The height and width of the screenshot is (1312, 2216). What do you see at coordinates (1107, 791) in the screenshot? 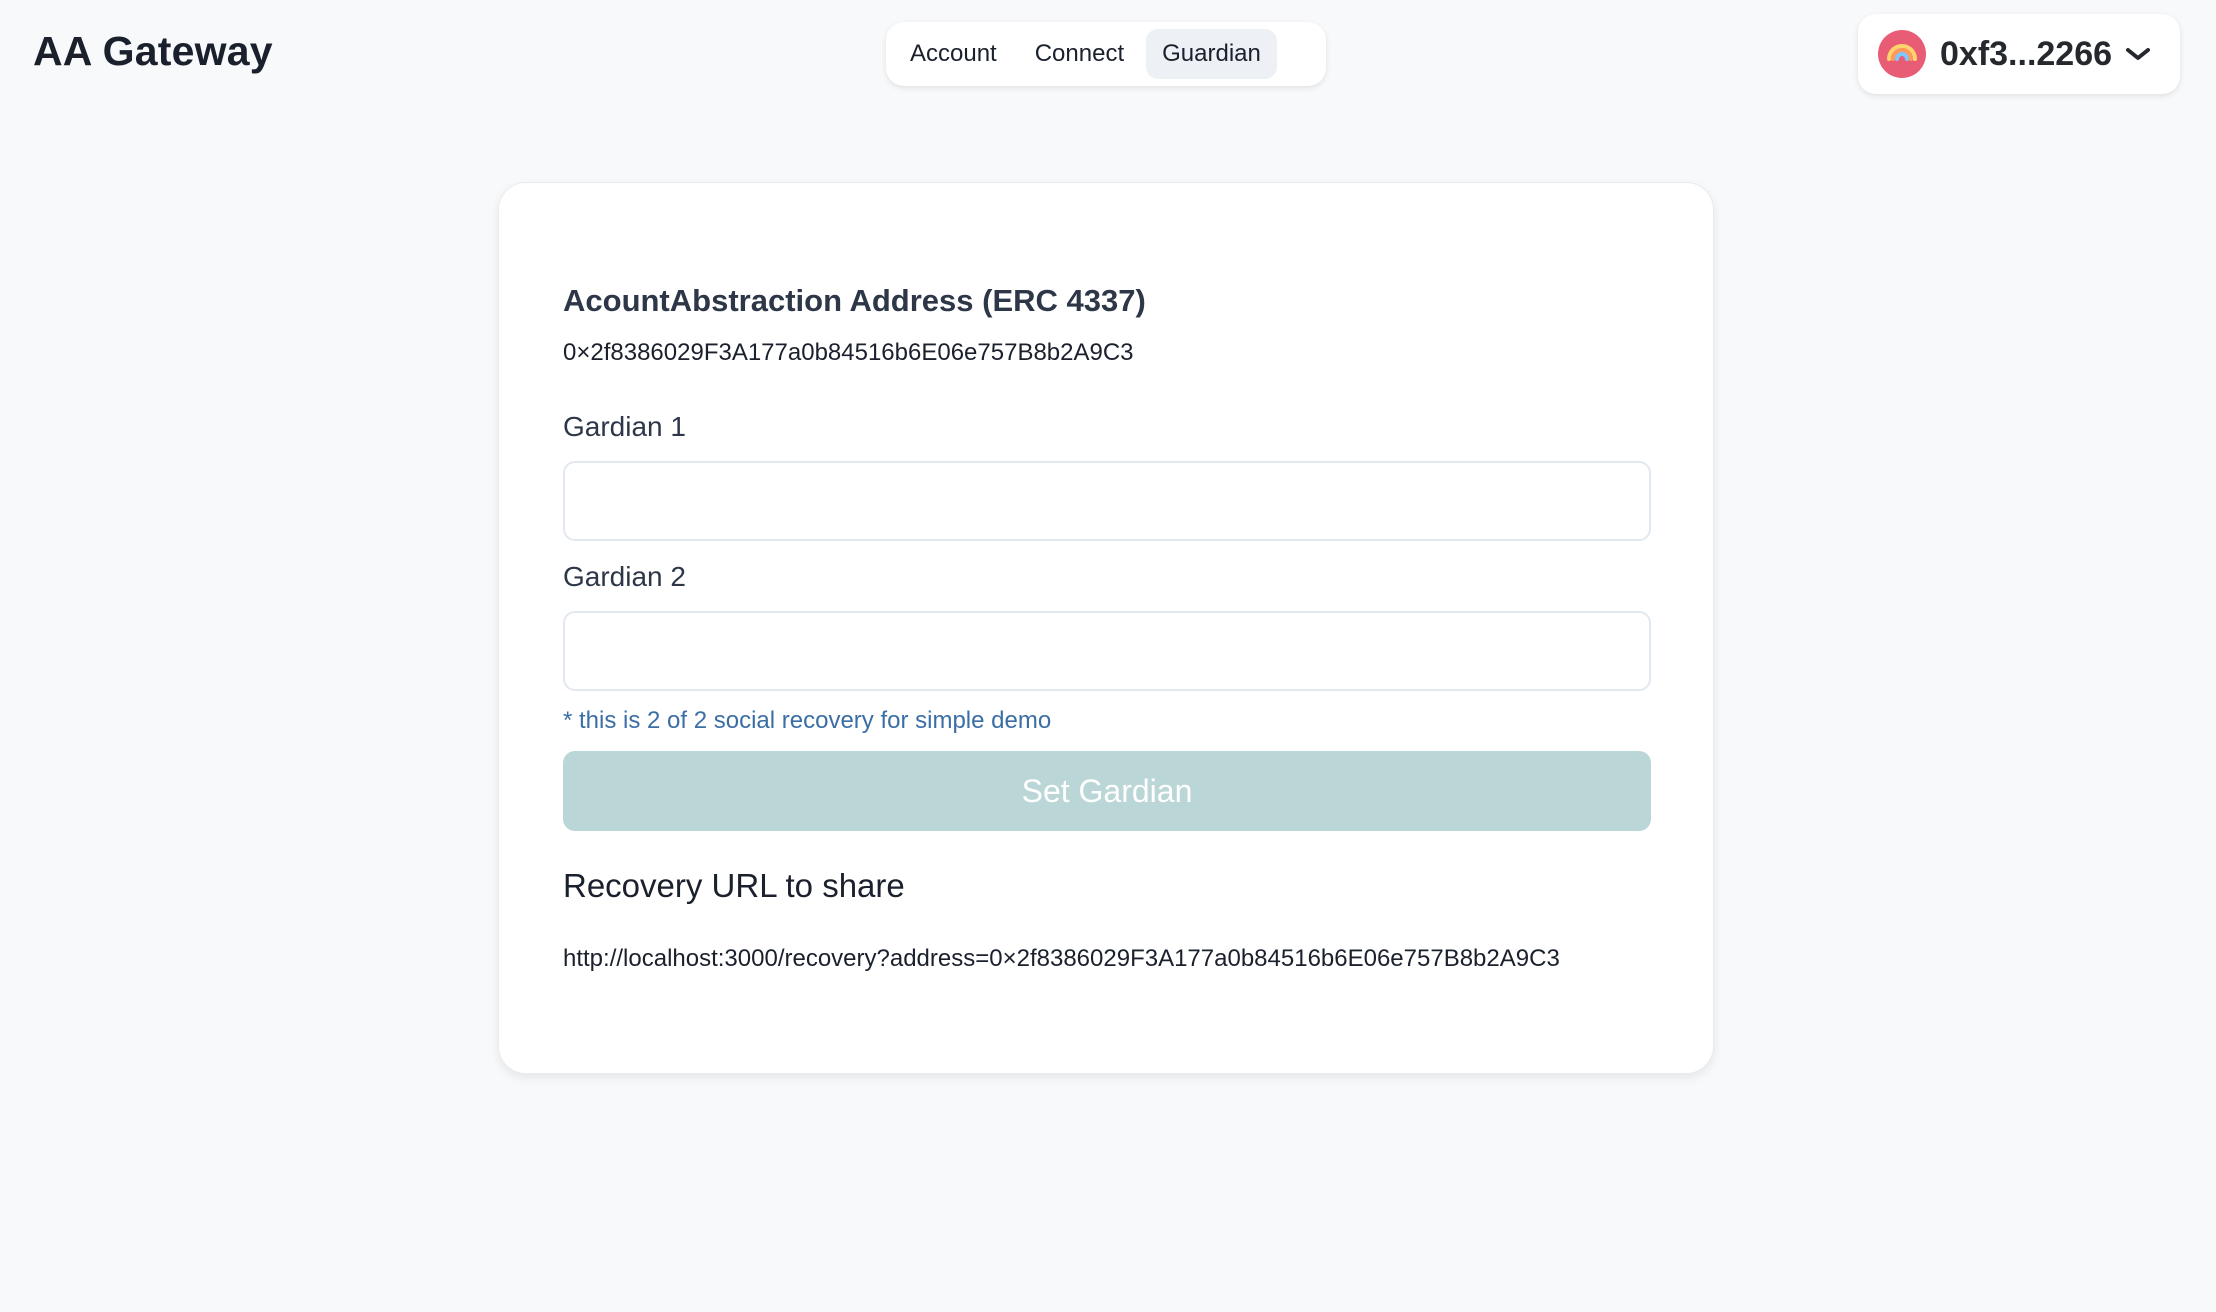
I see `set-guardian-button: Set Gardian` at bounding box center [1107, 791].